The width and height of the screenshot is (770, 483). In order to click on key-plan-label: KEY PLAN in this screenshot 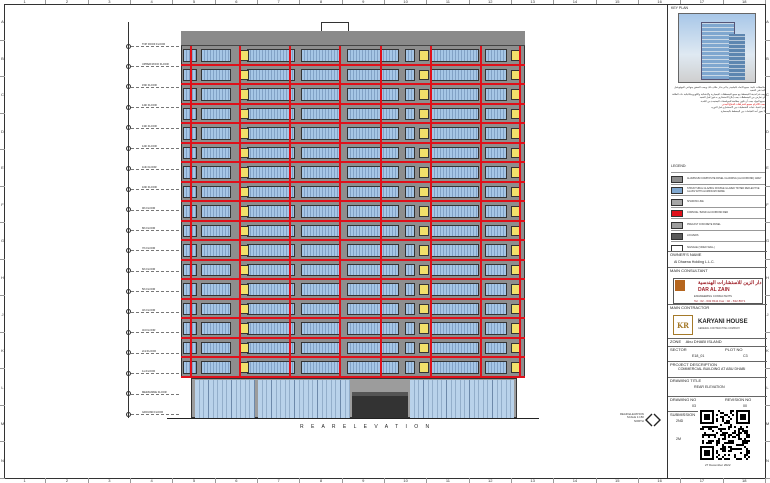, I will do `click(680, 8)`.